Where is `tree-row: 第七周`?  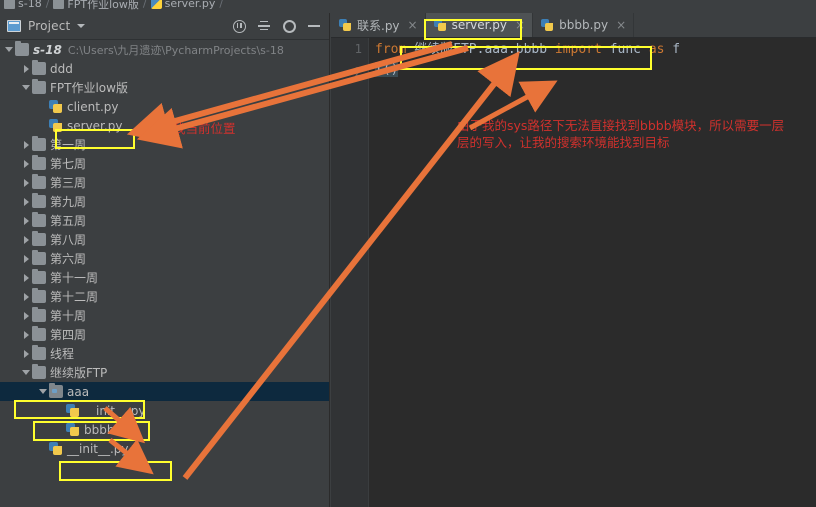 tree-row: 第七周 is located at coordinates (164, 163).